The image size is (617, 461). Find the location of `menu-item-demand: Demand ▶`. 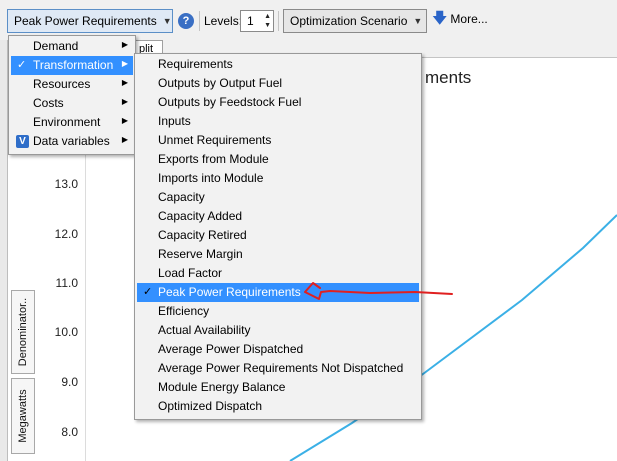

menu-item-demand: Demand ▶ is located at coordinates (72, 46).